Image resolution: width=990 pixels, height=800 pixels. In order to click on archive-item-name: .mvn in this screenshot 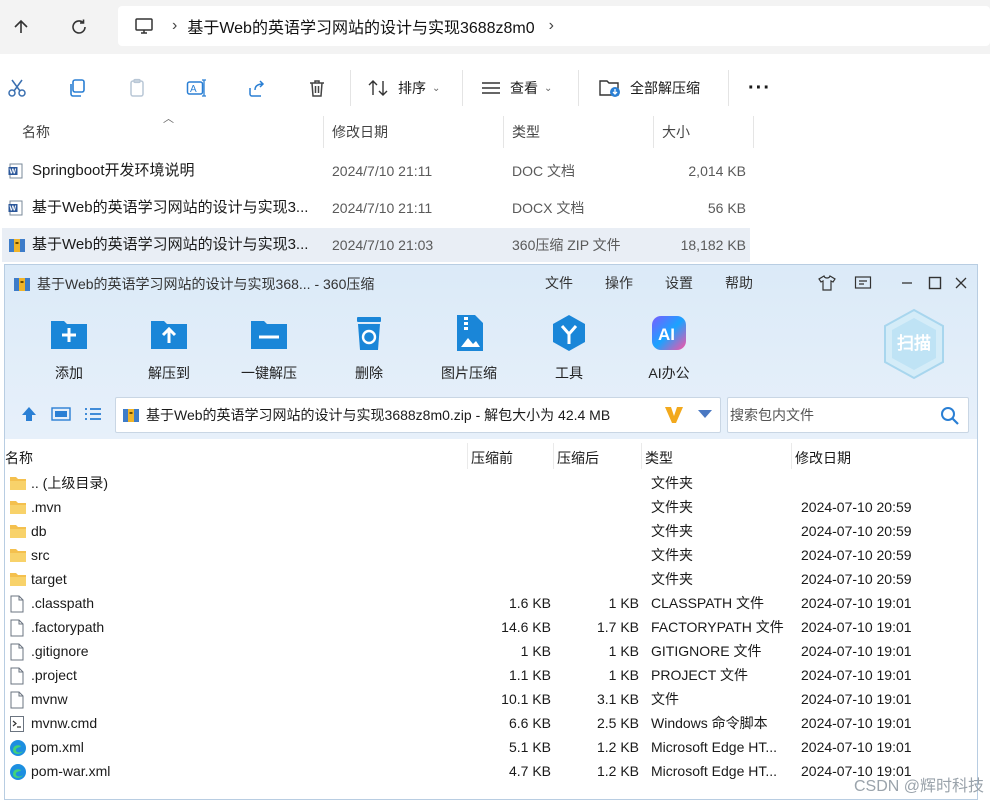, I will do `click(46, 507)`.